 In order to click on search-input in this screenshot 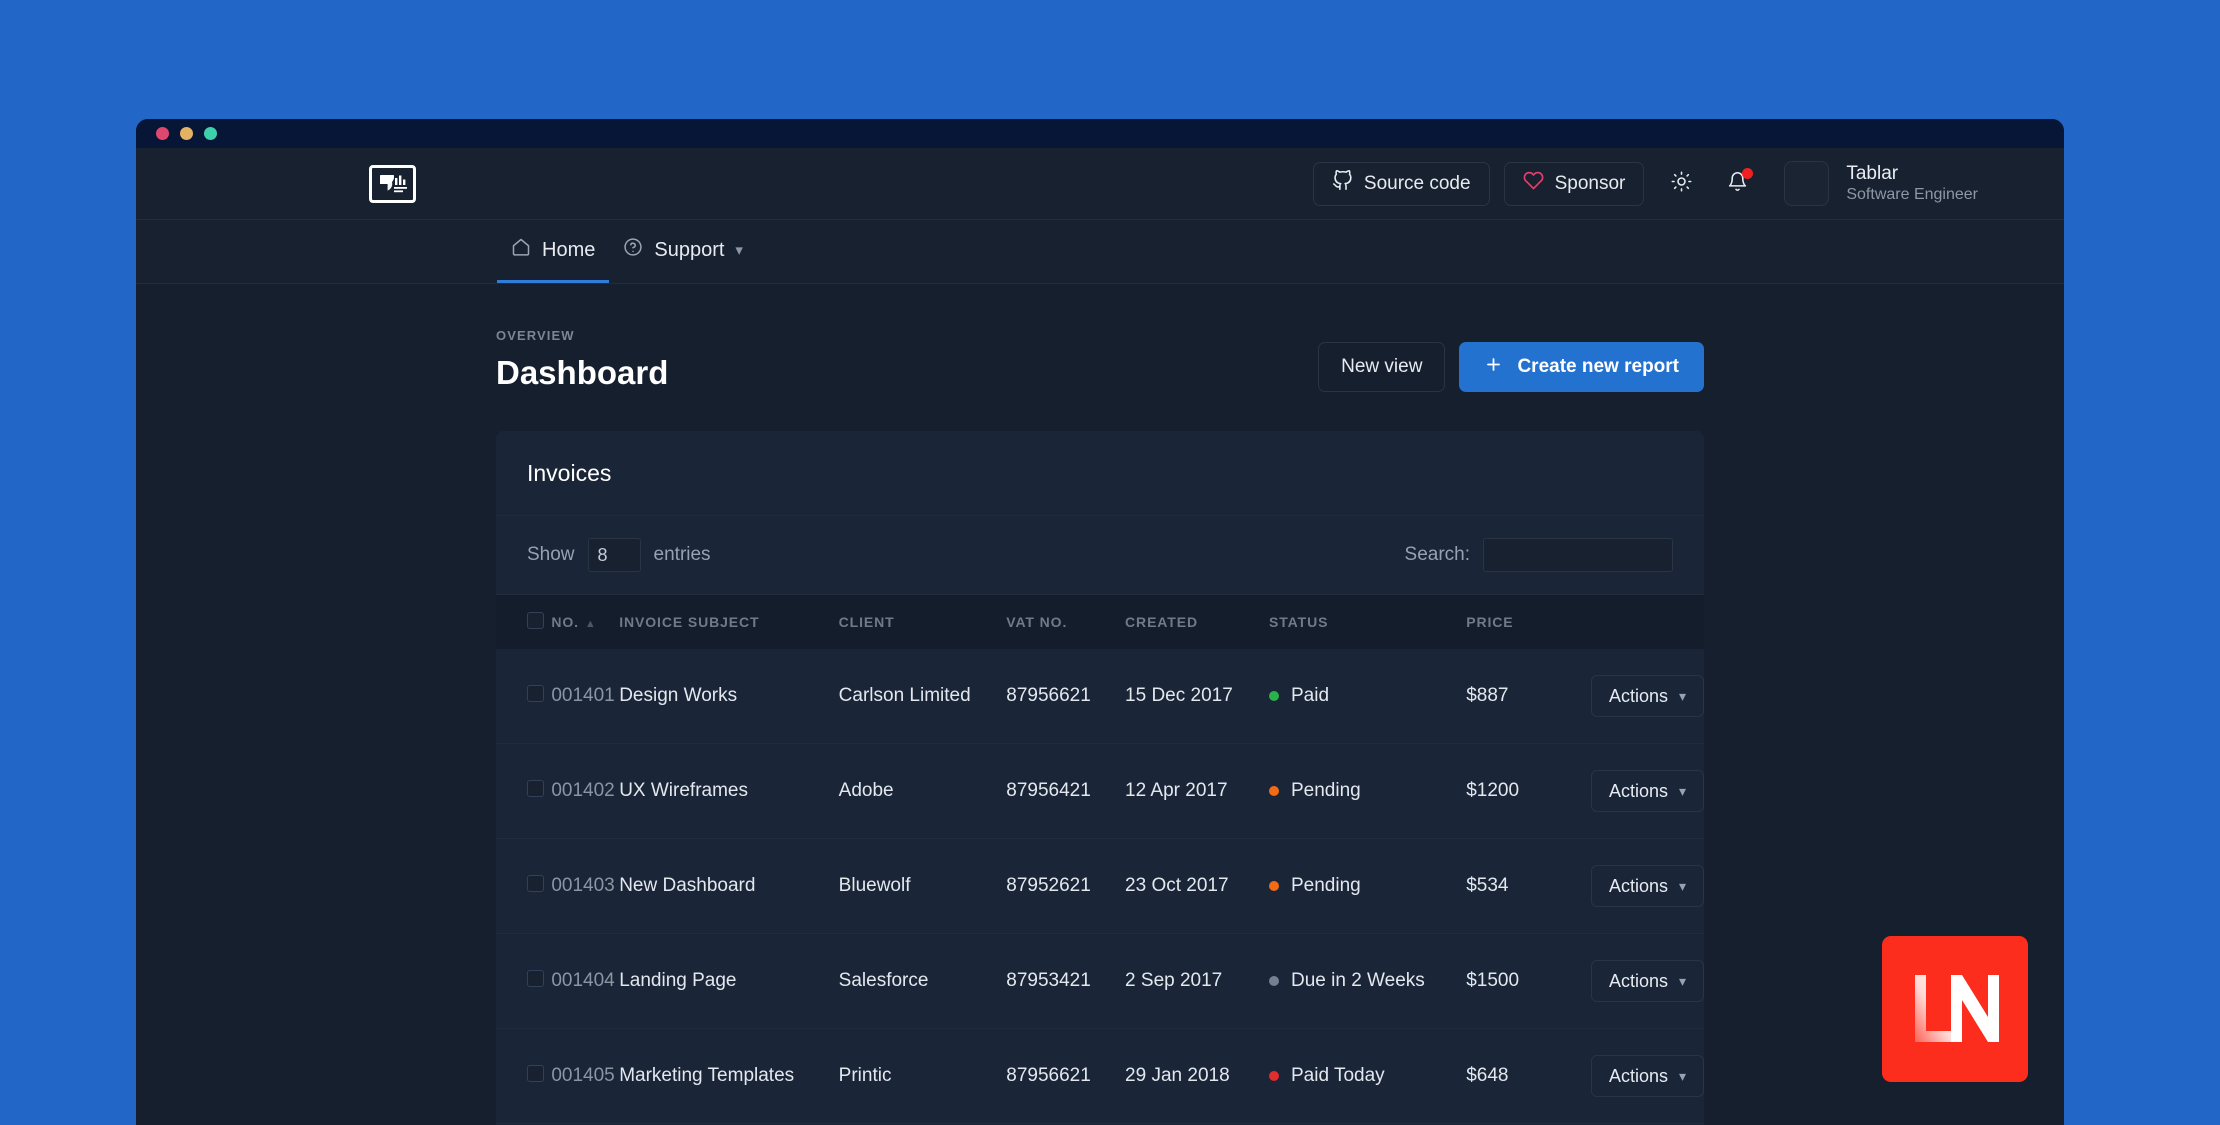, I will do `click(1578, 555)`.